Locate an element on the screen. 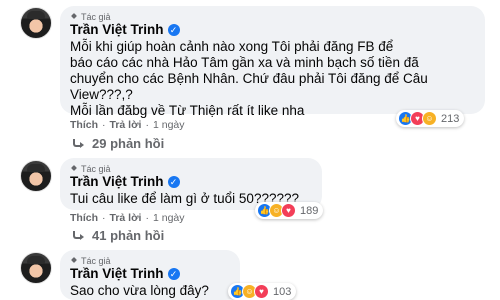 Image resolution: width=500 pixels, height=300 pixels. reaction-count: 213 is located at coordinates (450, 118).